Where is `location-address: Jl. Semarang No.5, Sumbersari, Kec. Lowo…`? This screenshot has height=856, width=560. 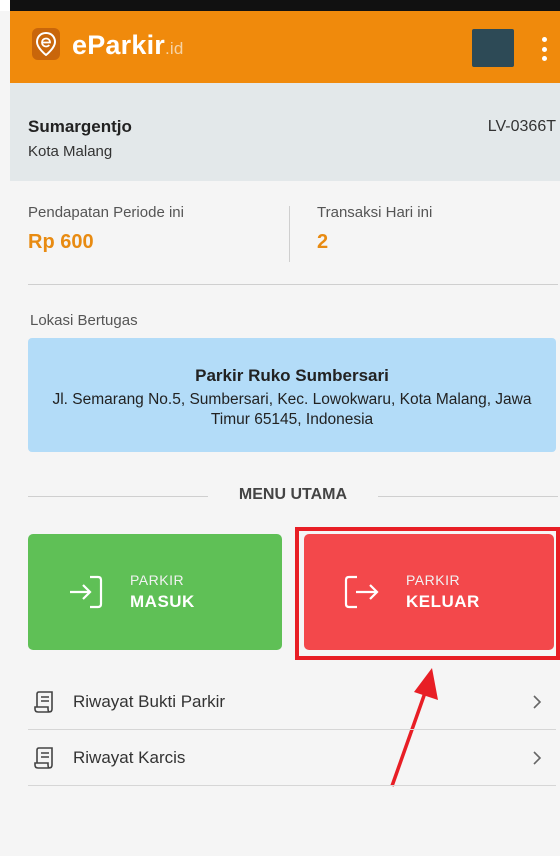 location-address: Jl. Semarang No.5, Sumbersari, Kec. Lowo… is located at coordinates (292, 409).